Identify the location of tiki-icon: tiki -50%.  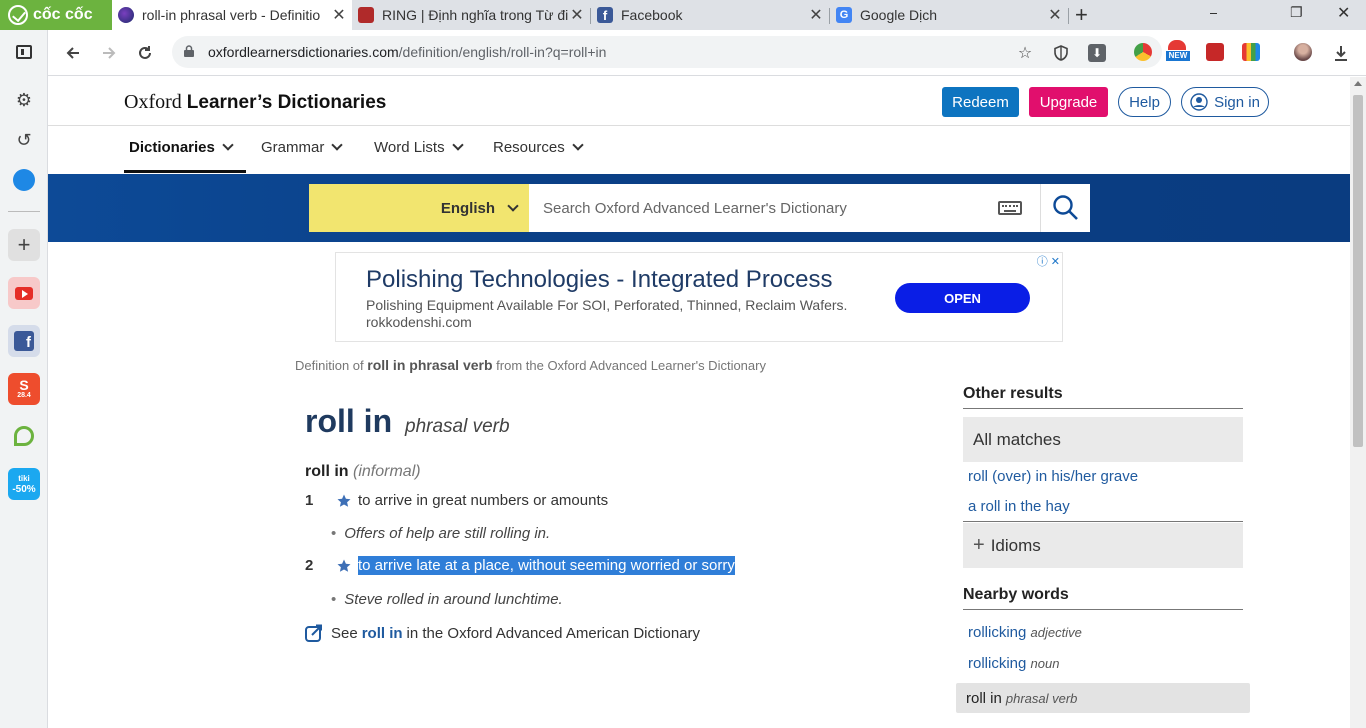
(24, 484).